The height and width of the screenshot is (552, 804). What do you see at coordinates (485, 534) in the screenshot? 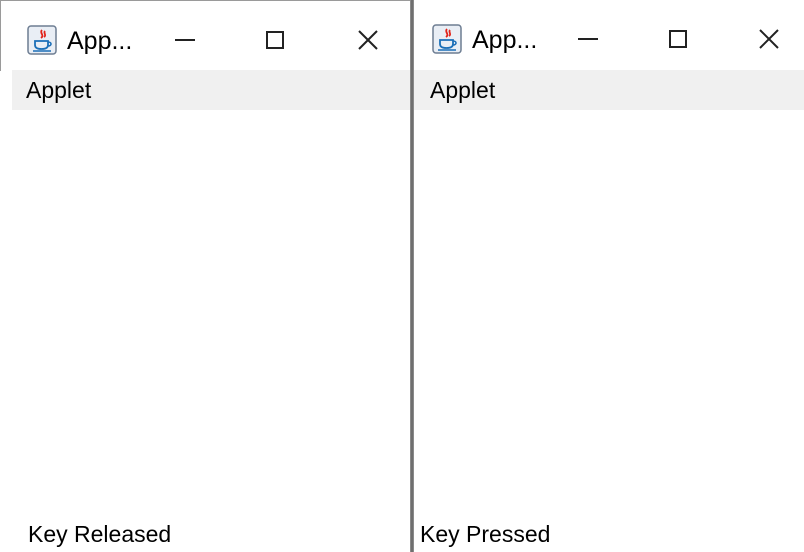
I see `key-event-status: Key Pressed` at bounding box center [485, 534].